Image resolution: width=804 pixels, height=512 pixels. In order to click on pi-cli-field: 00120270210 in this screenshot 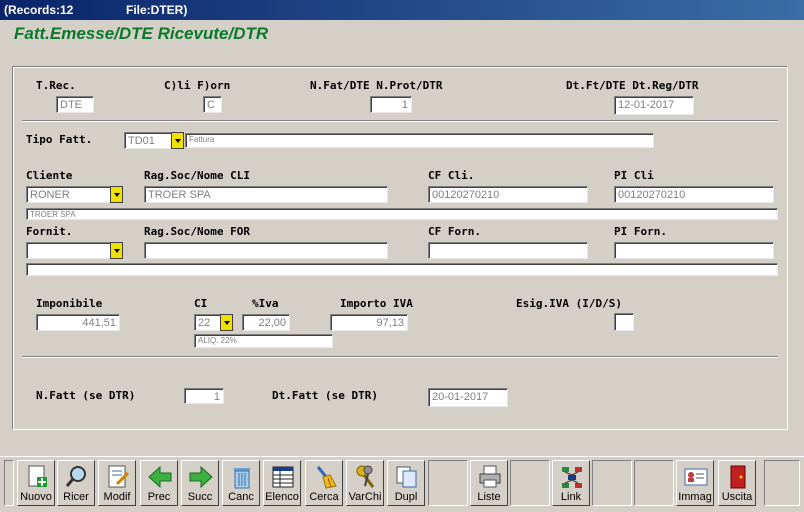, I will do `click(694, 194)`.